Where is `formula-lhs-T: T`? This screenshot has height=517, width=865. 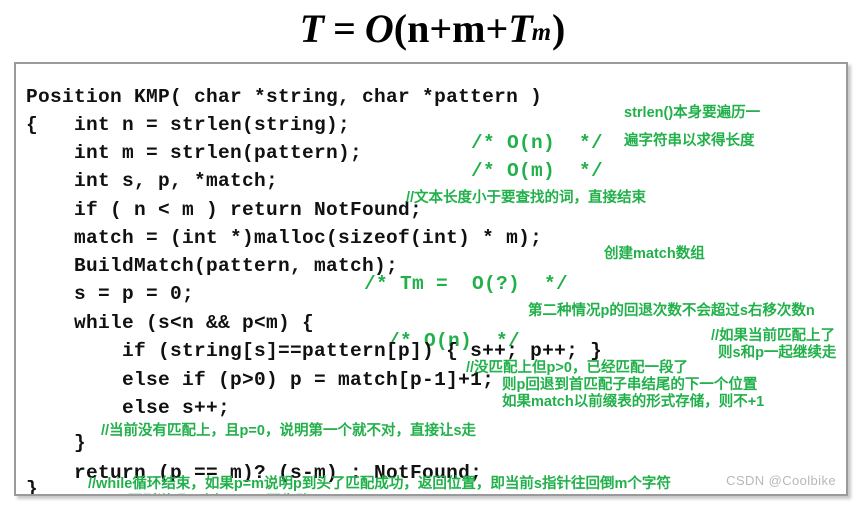
formula-lhs-T: T is located at coordinates (312, 28).